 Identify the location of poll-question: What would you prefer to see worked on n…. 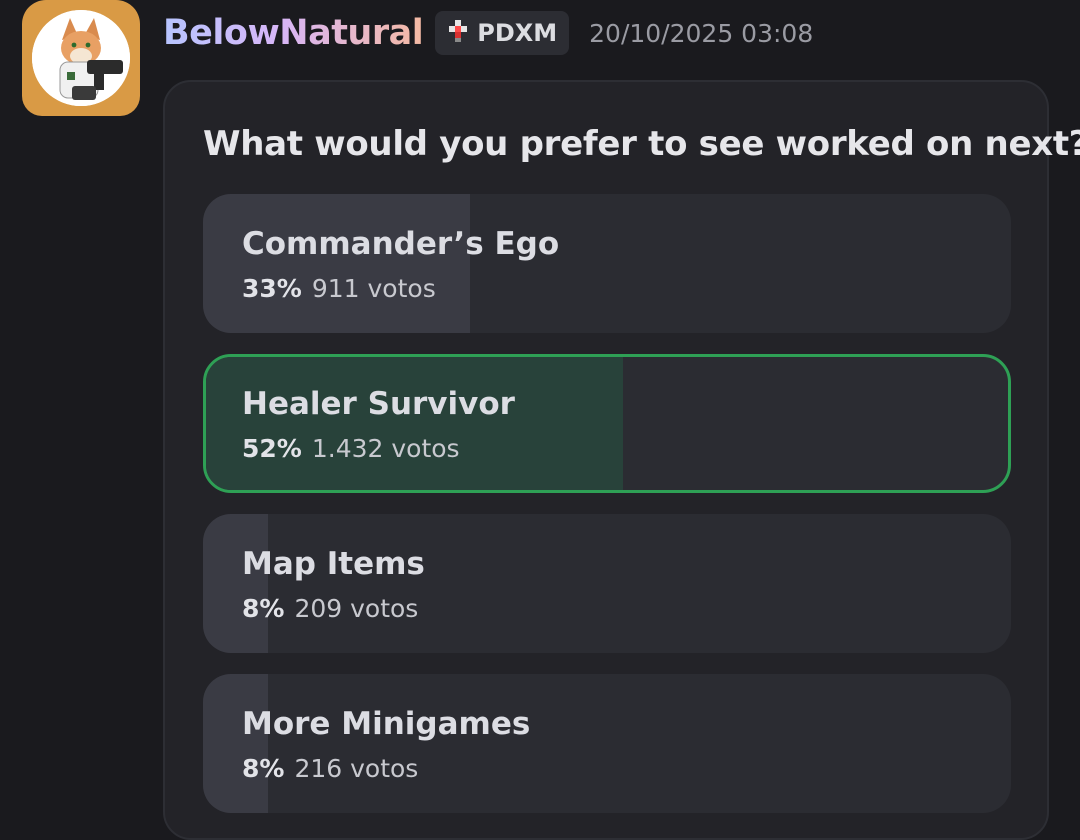
(641, 144).